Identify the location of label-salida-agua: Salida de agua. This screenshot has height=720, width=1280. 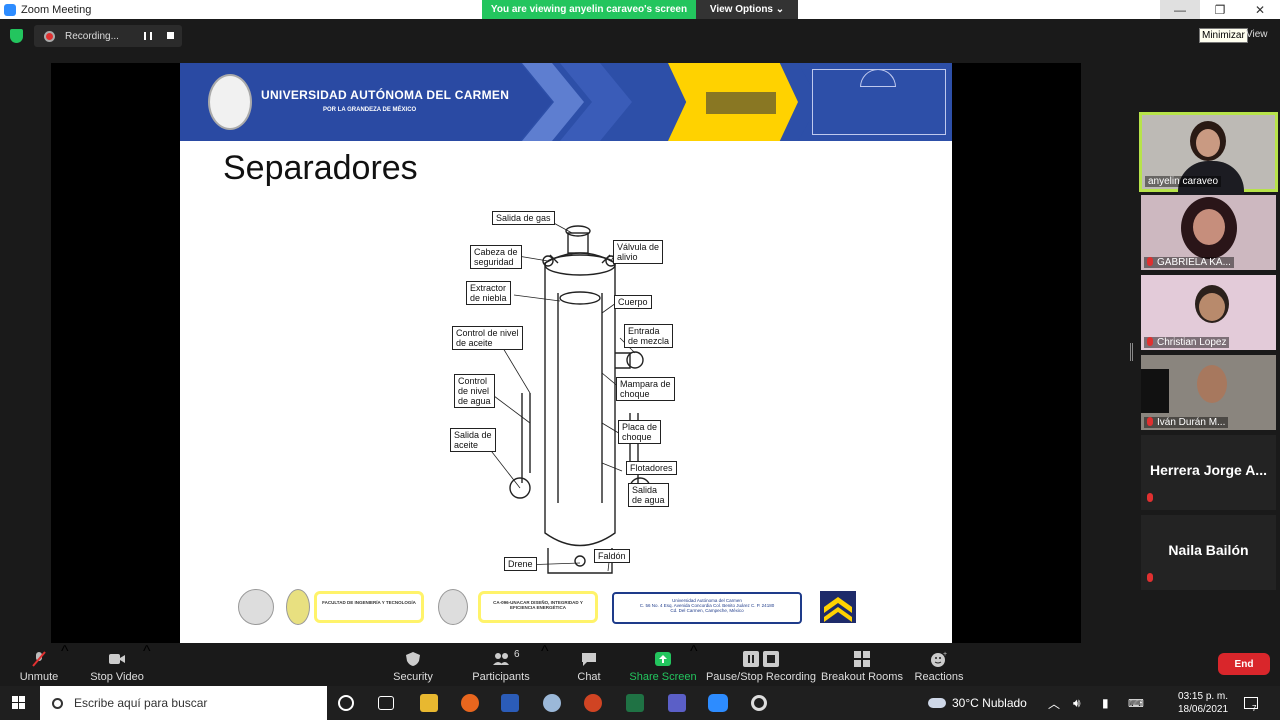
(648, 495).